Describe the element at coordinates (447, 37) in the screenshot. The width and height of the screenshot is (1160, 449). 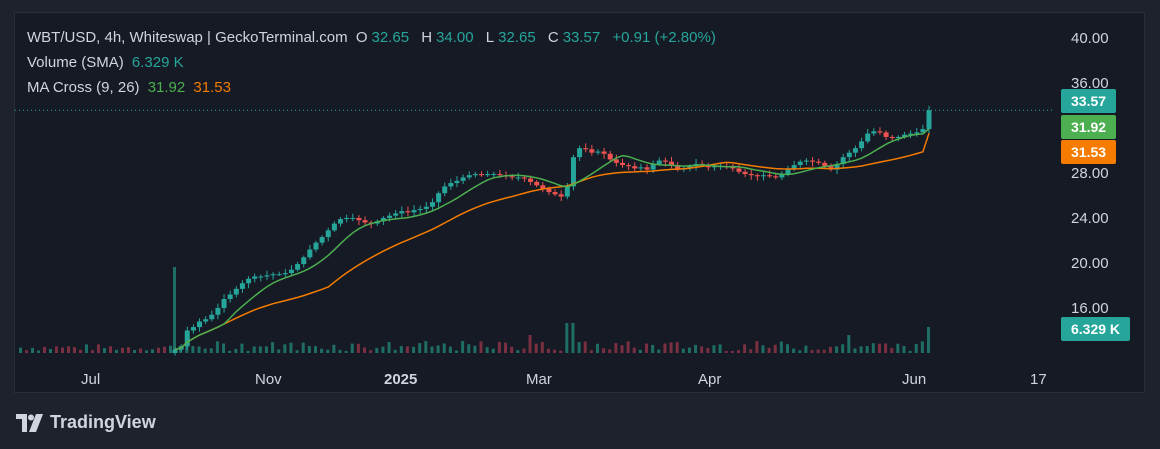
I see `legend-high: H 34.00` at that location.